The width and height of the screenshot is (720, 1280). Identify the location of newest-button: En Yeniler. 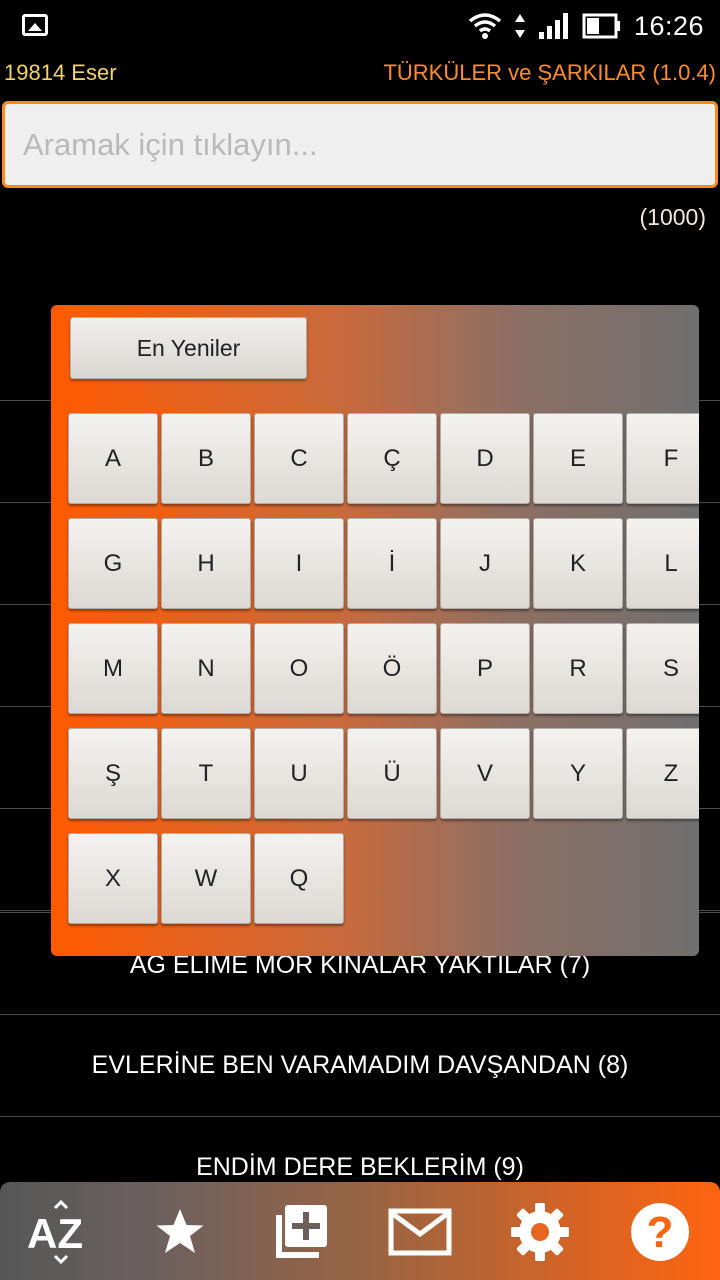
(188, 348).